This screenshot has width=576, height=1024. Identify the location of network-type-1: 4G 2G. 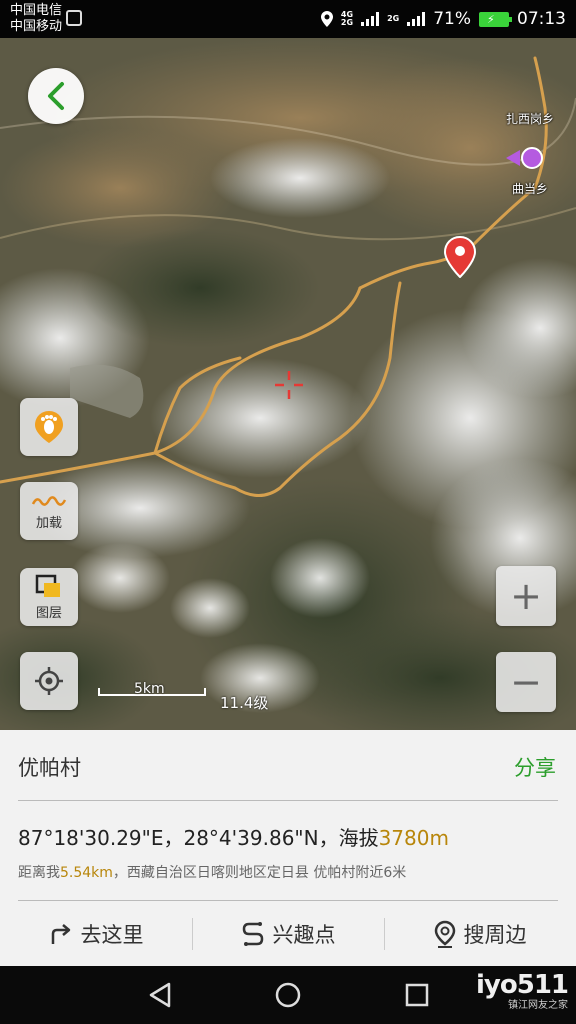
(347, 18).